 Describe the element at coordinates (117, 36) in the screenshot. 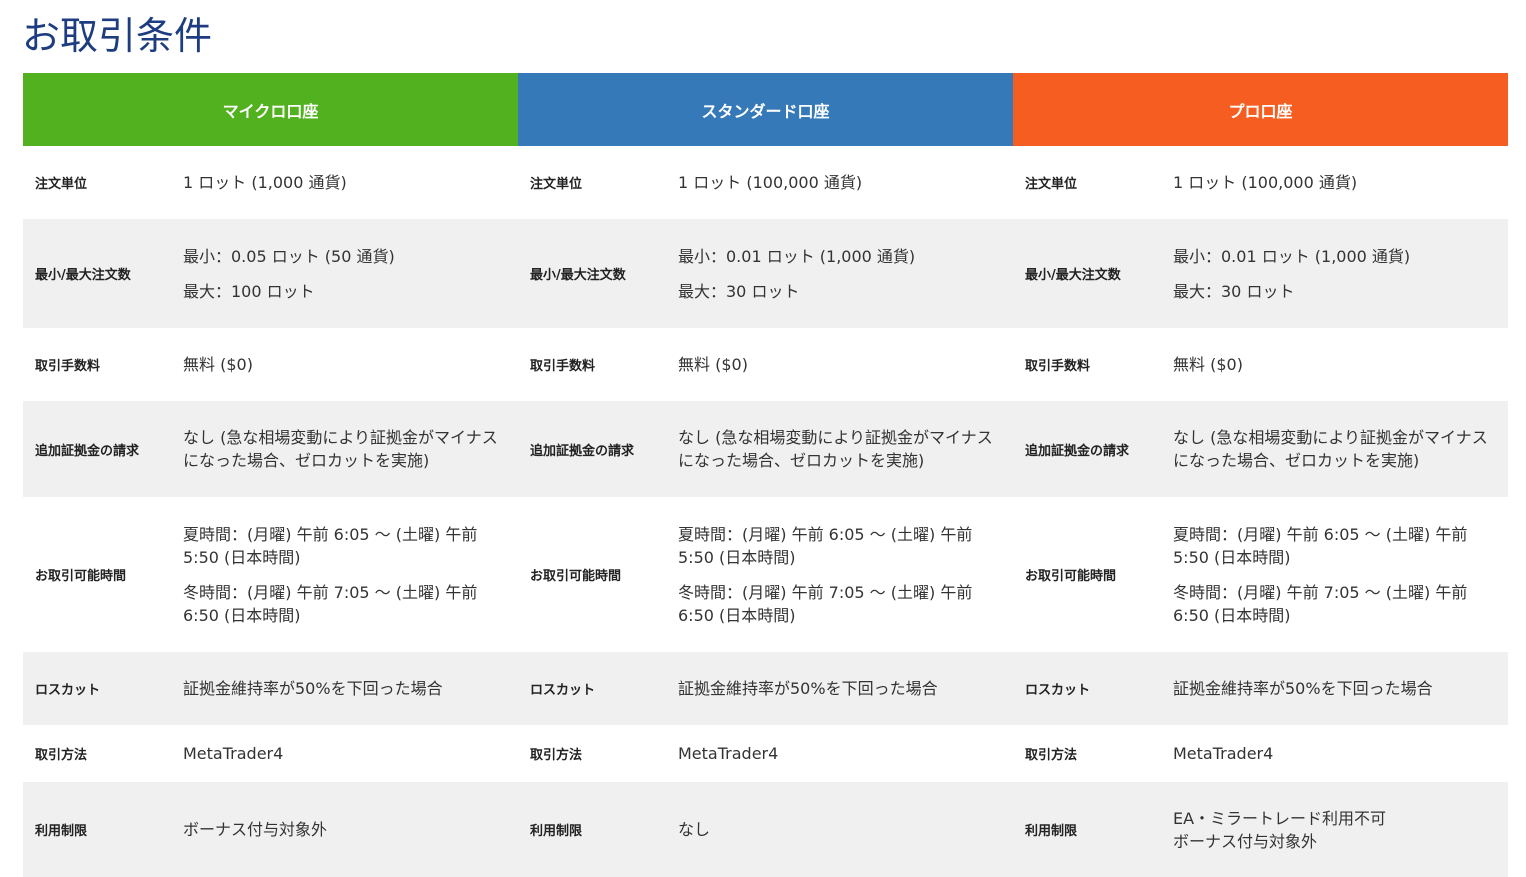

I see `page-title: お取引条件` at that location.